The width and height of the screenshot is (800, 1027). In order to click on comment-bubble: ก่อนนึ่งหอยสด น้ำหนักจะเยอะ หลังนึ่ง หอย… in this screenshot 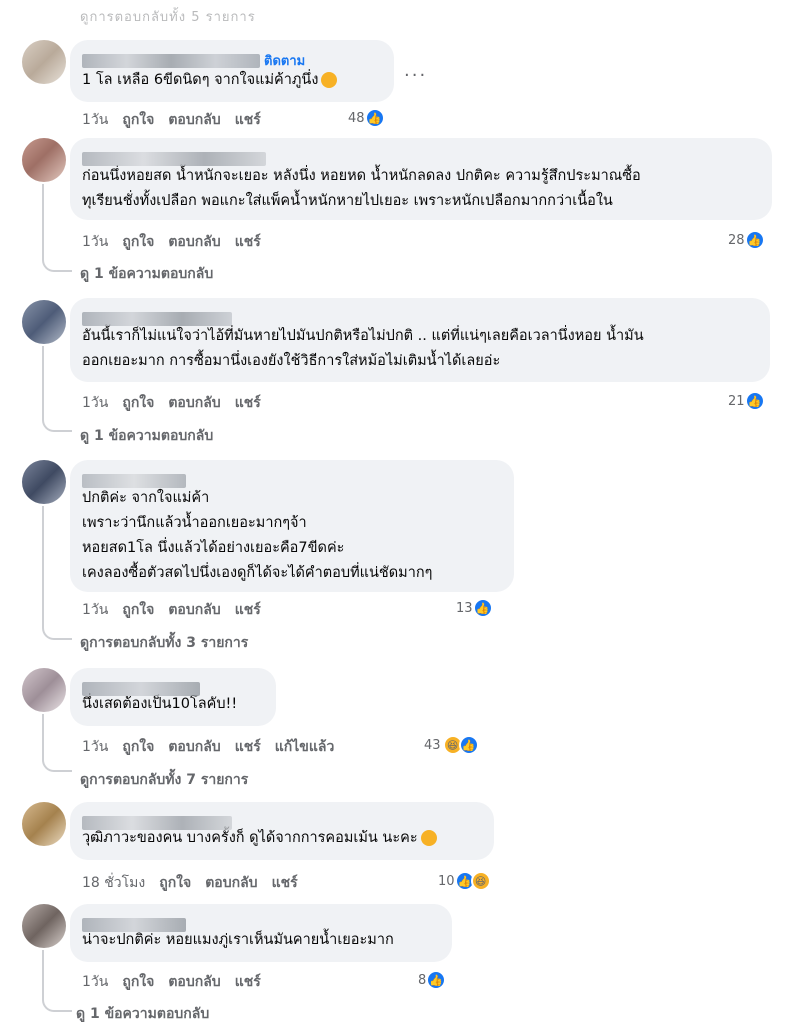, I will do `click(421, 179)`.